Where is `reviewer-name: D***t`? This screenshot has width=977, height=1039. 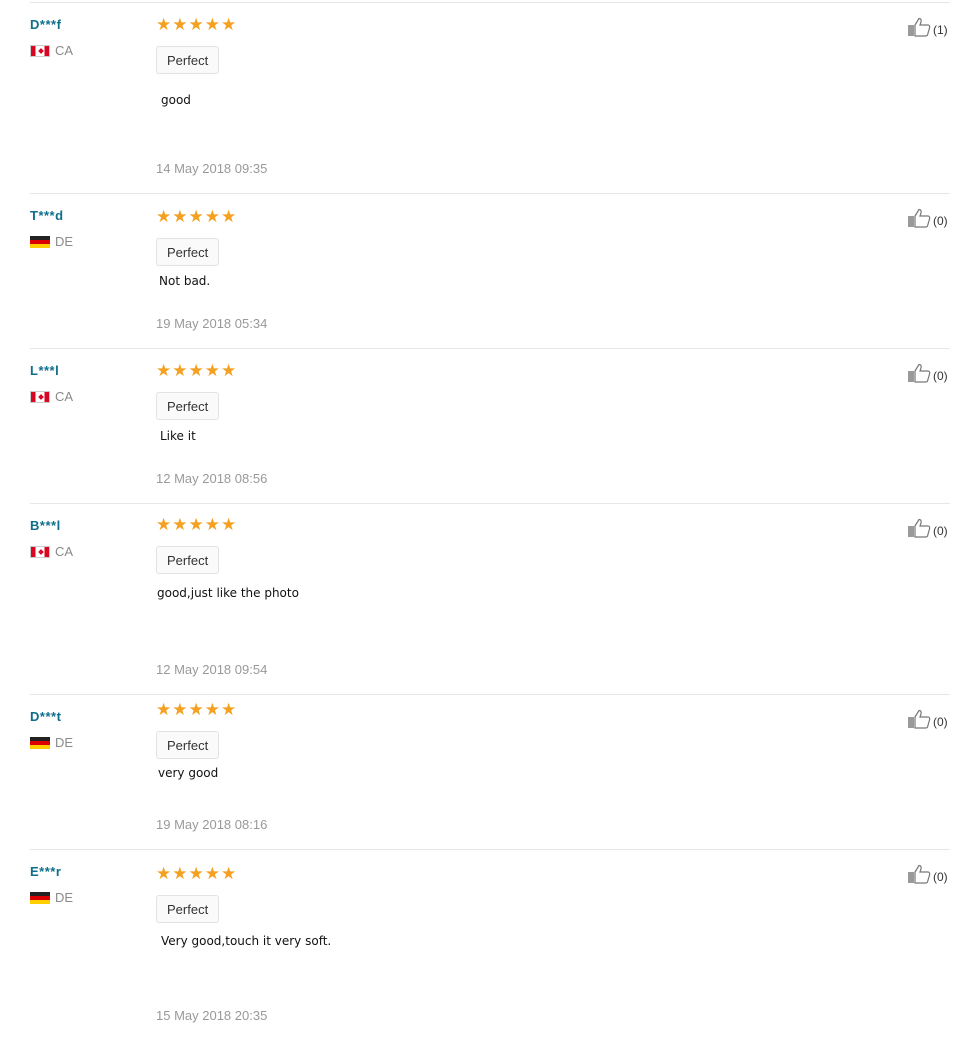 reviewer-name: D***t is located at coordinates (45, 716).